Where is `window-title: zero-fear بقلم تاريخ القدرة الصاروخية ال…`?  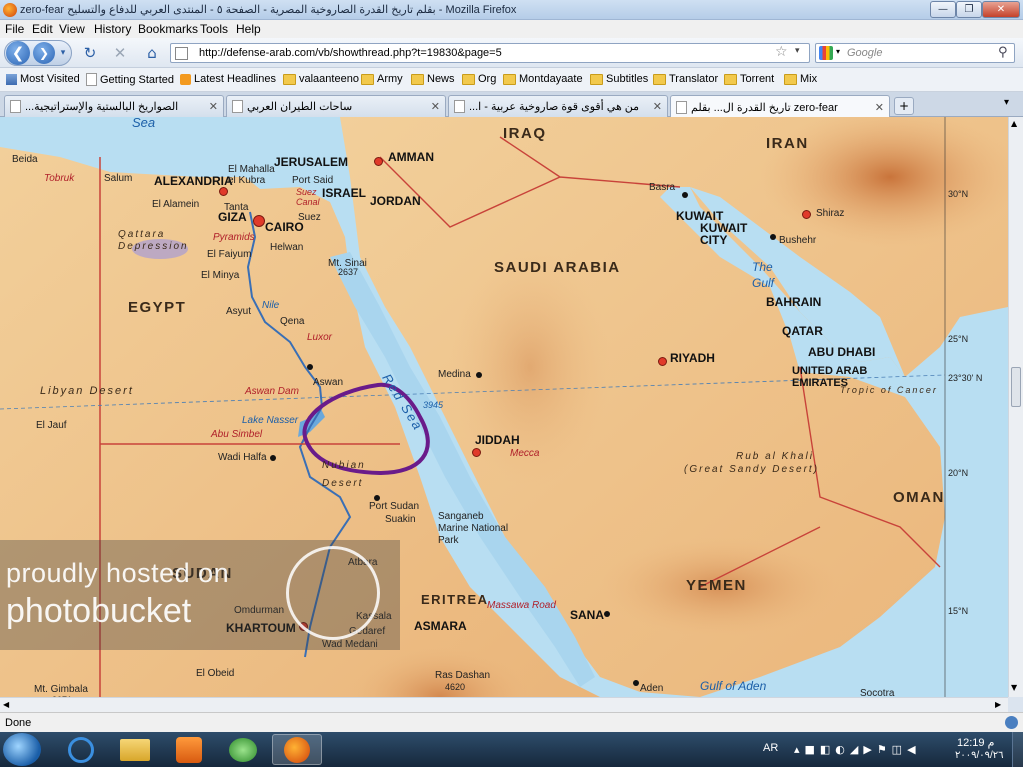
window-title: zero-fear بقلم تاريخ القدرة الصاروخية ال… is located at coordinates (268, 10).